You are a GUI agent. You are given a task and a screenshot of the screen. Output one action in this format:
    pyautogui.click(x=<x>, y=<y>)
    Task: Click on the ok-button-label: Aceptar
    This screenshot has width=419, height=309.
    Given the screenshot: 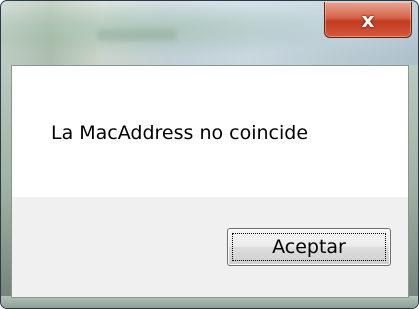 What is the action you would take?
    pyautogui.click(x=309, y=247)
    